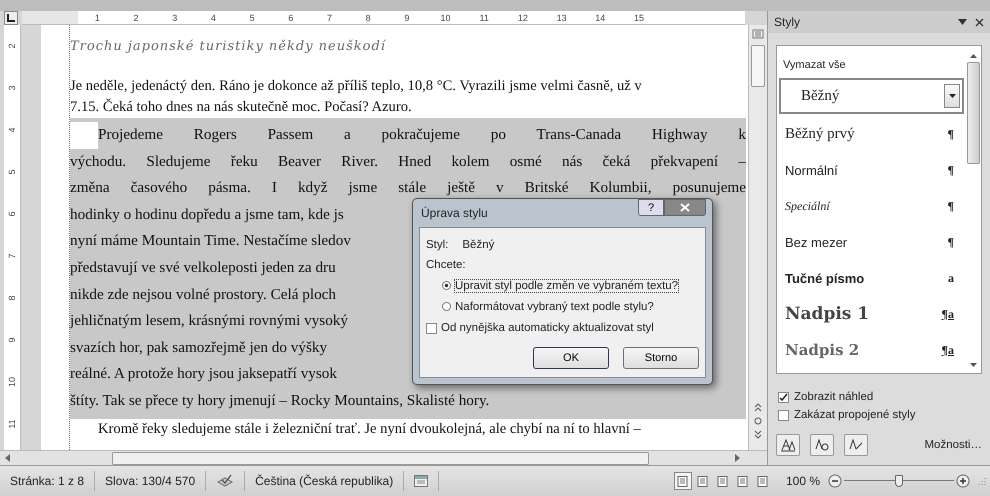  I want to click on next-page-icon, so click(758, 435).